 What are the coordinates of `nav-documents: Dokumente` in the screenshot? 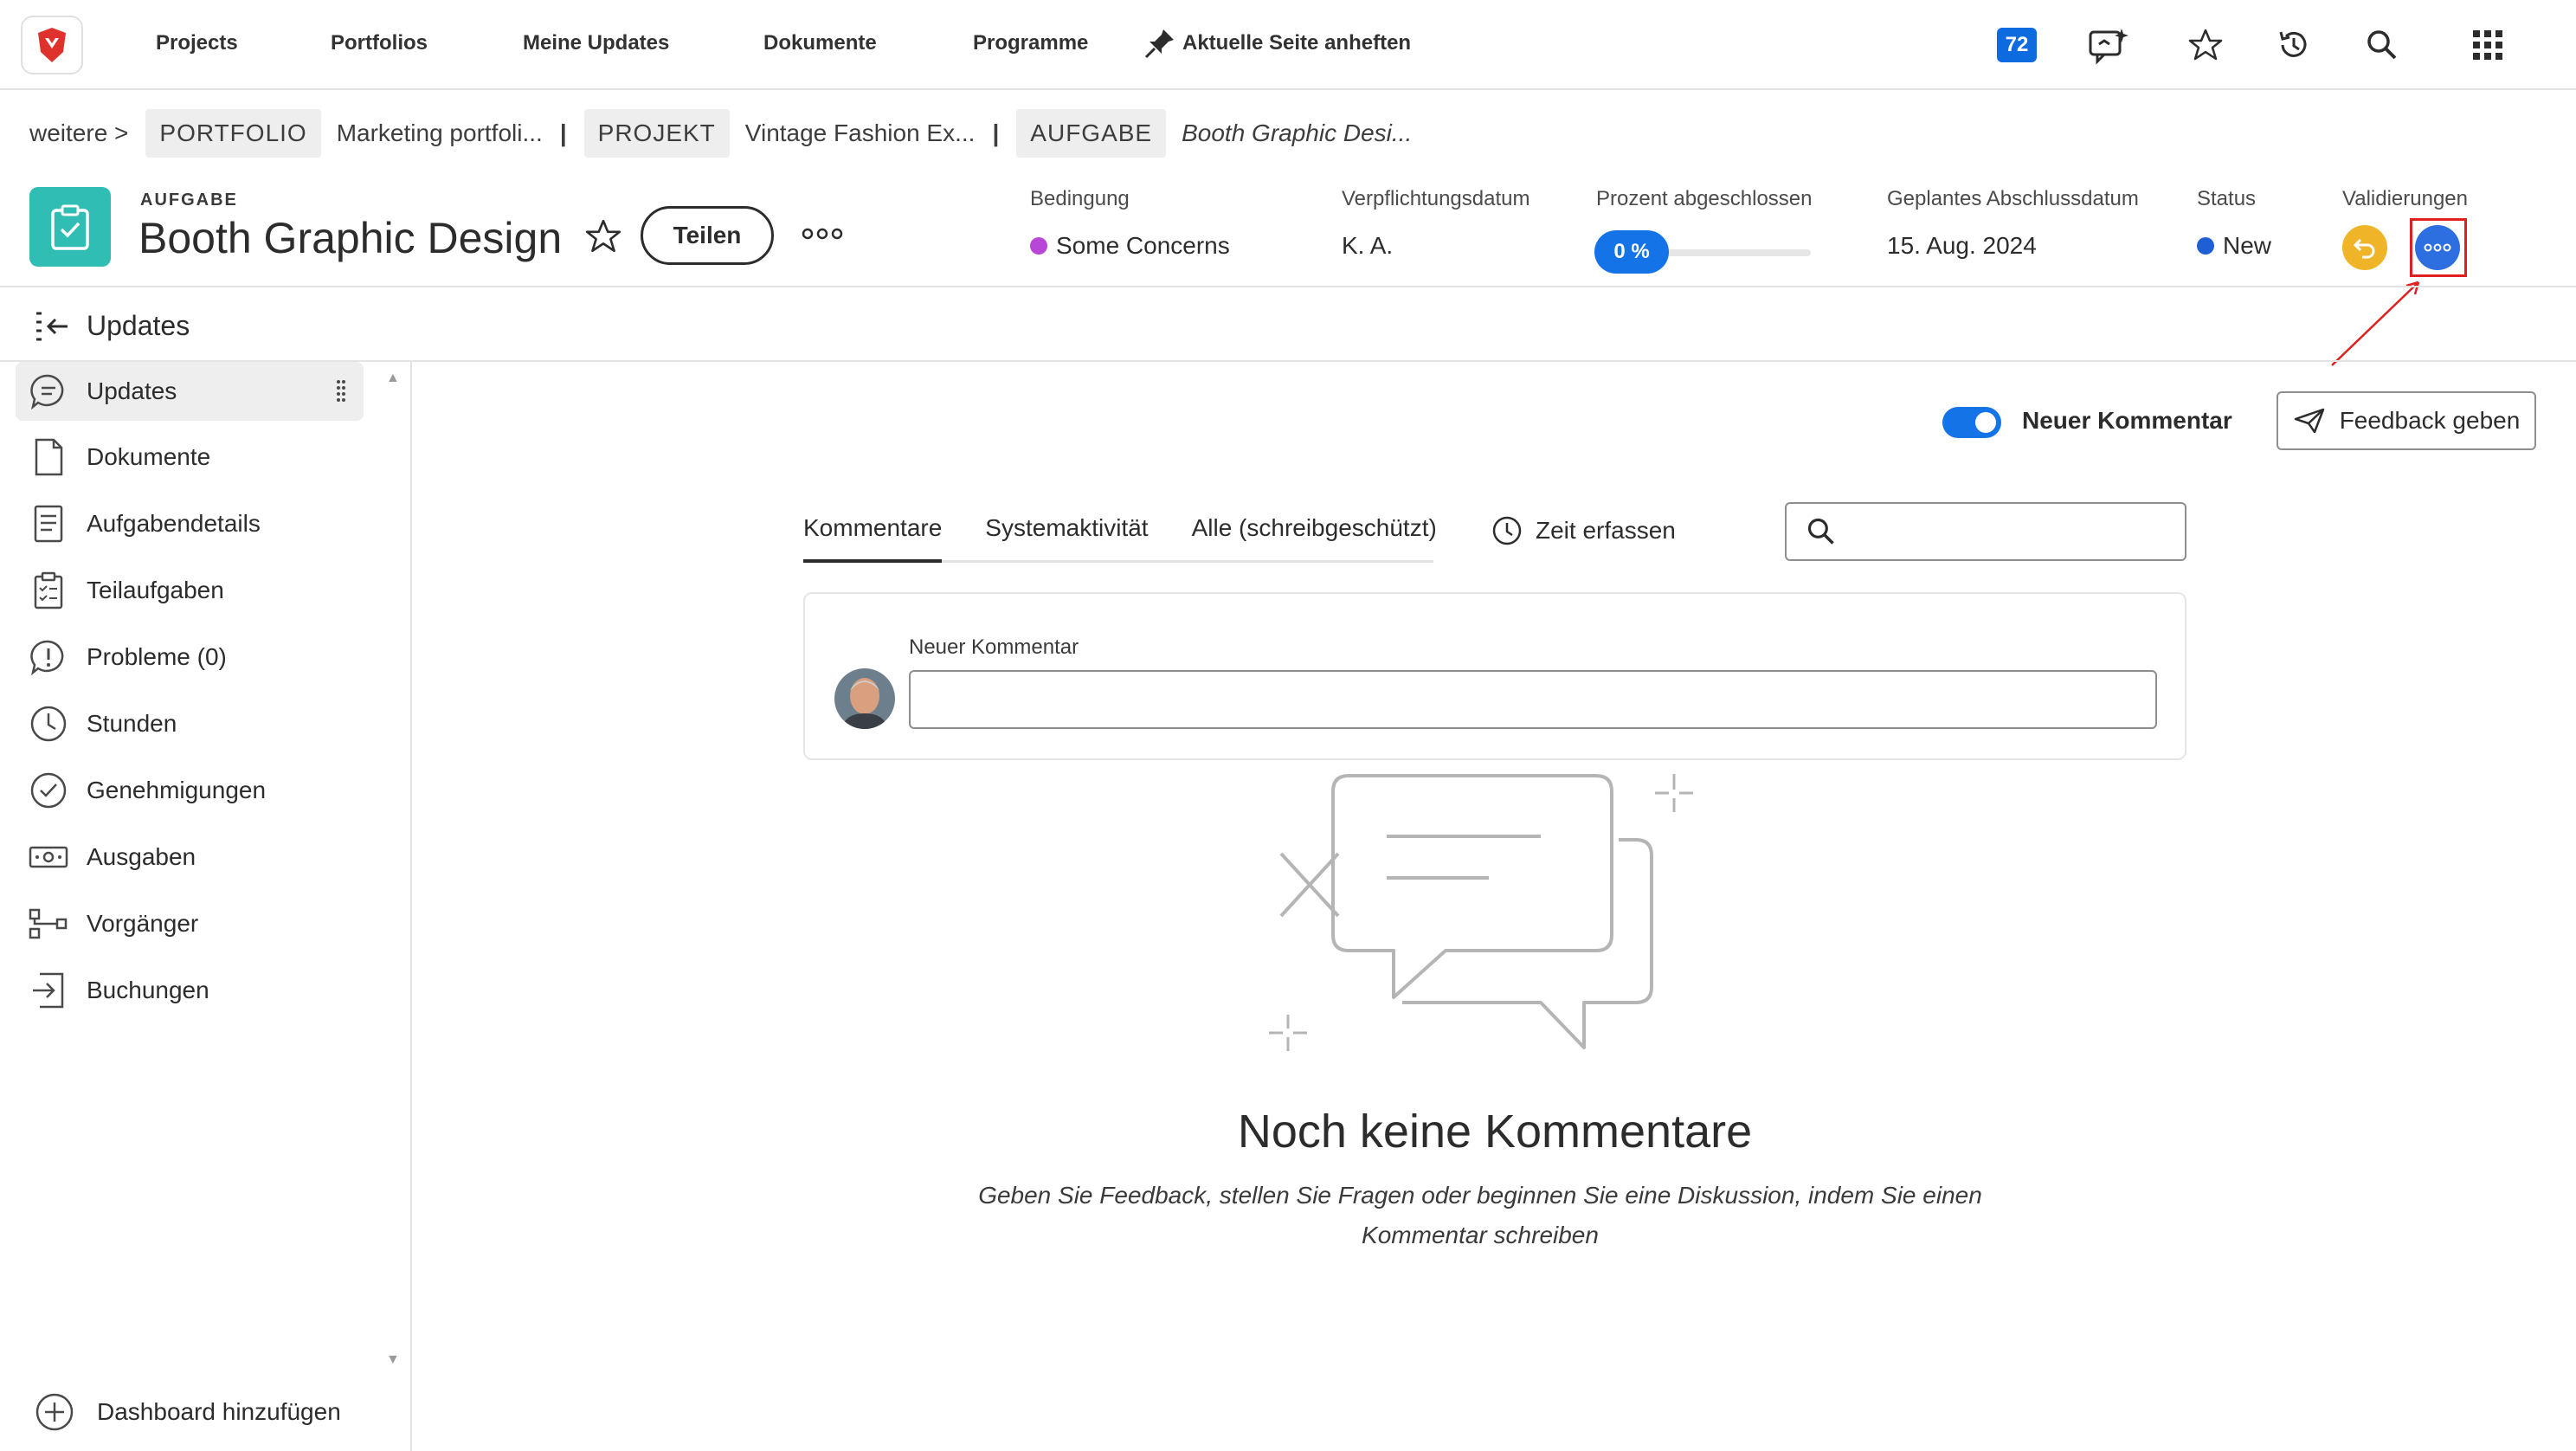 It's located at (820, 43).